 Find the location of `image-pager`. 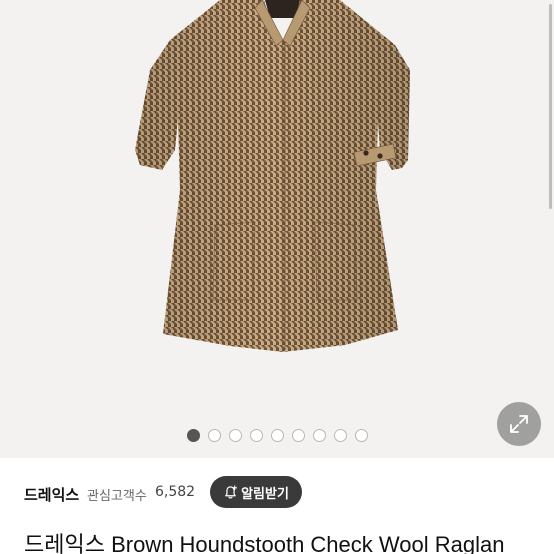

image-pager is located at coordinates (277, 435).